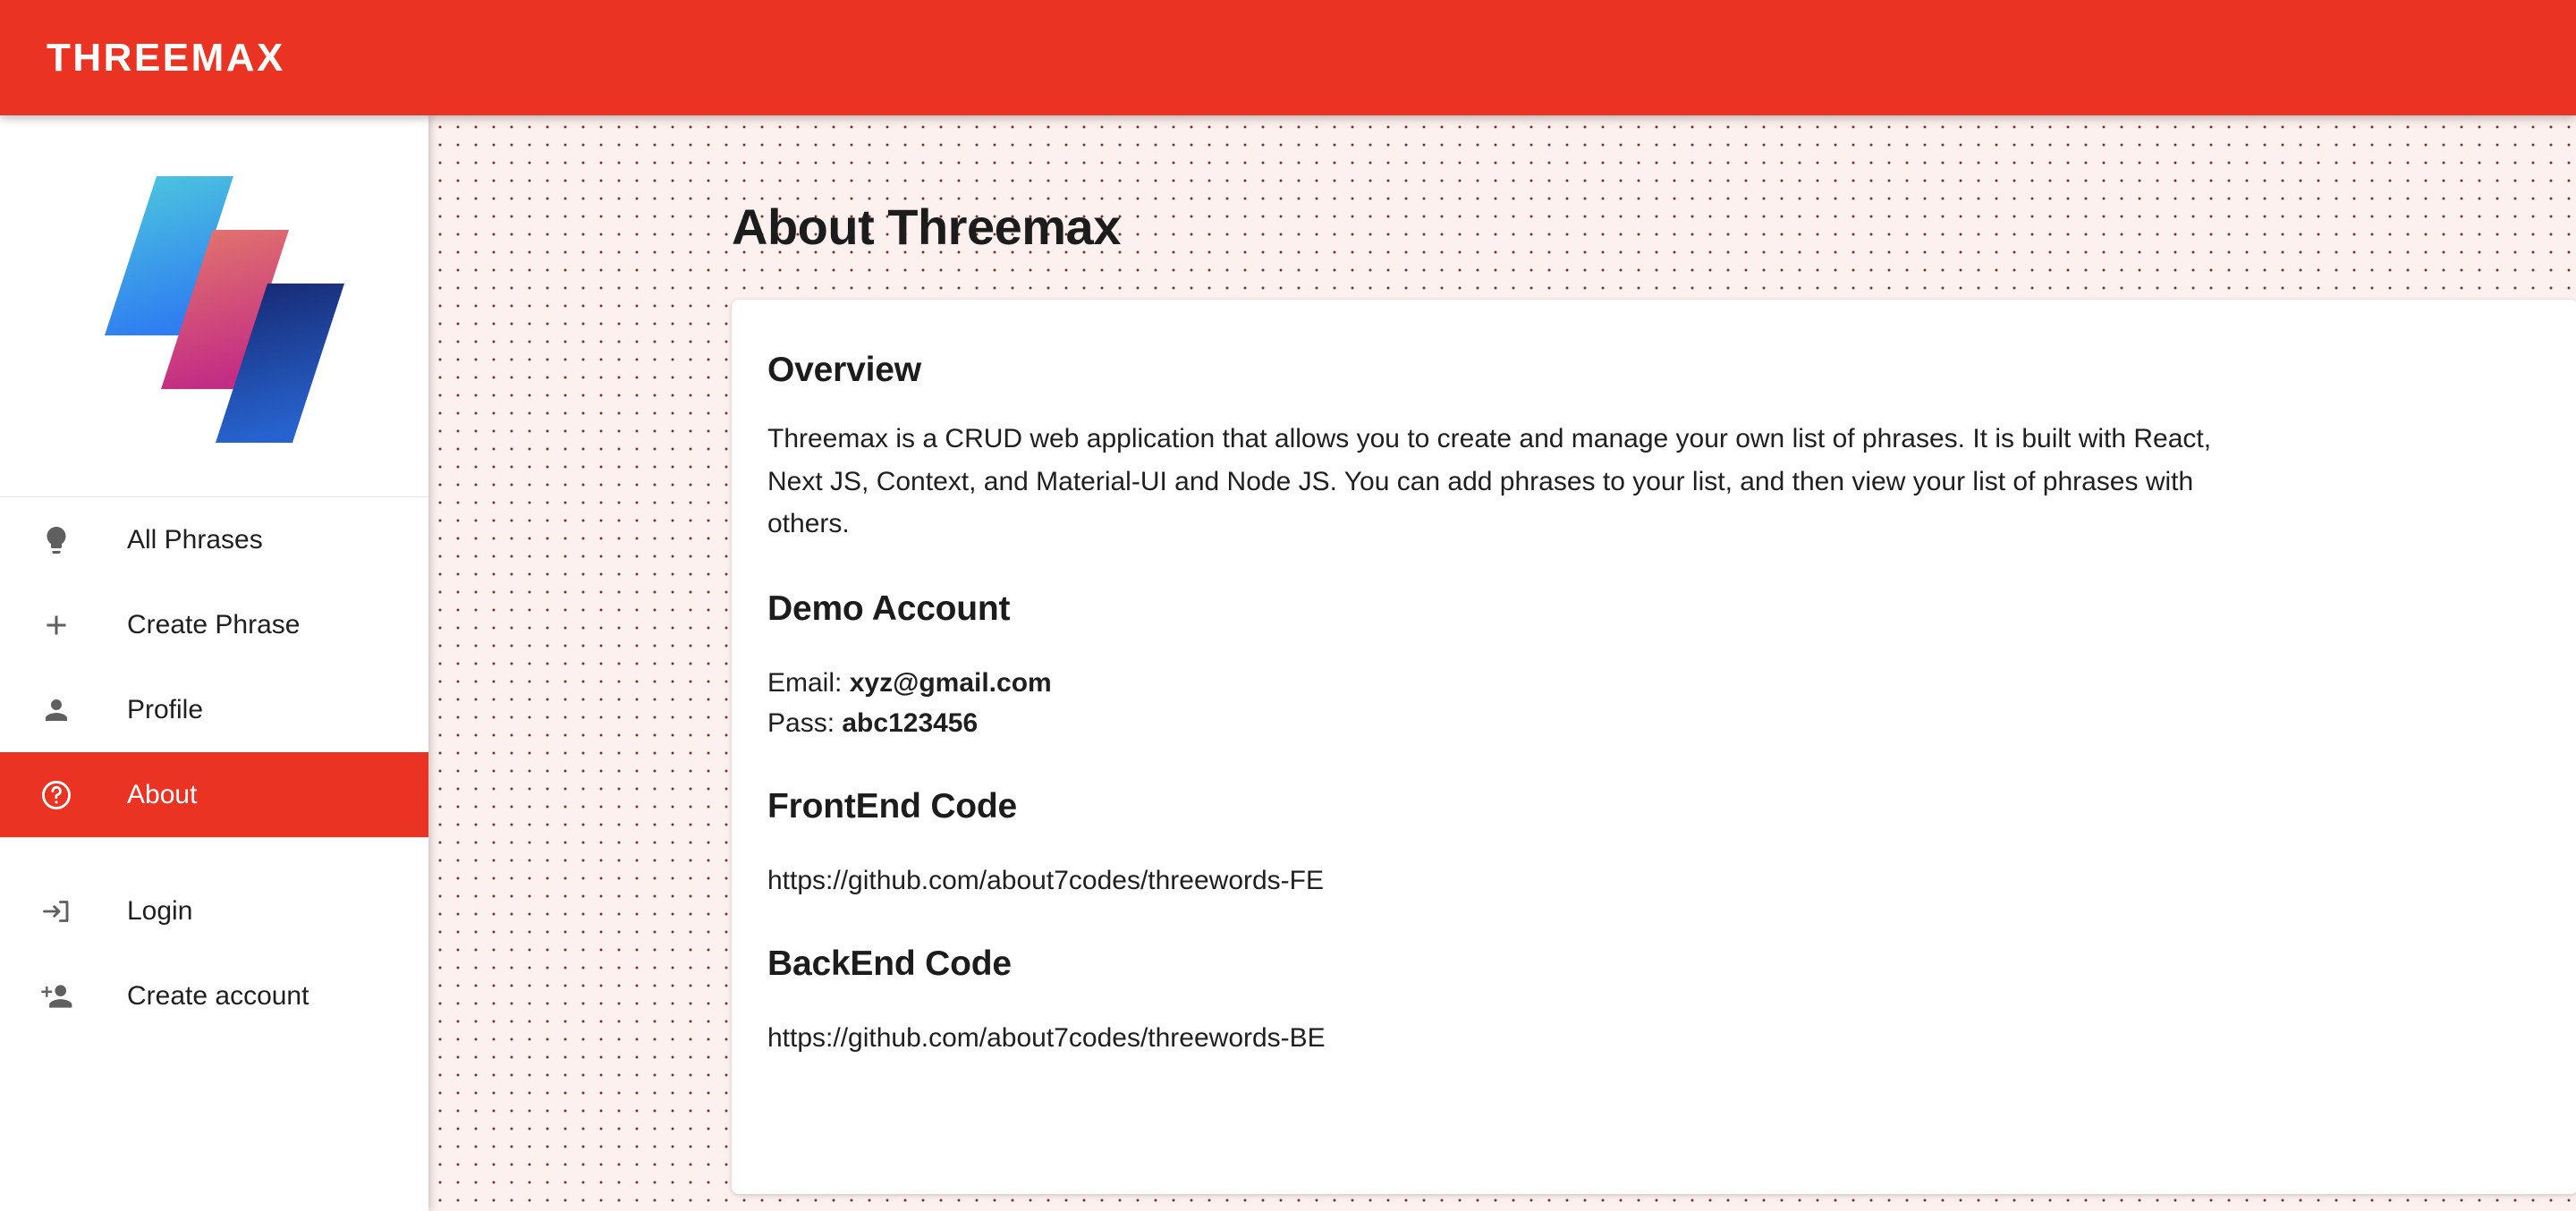 The width and height of the screenshot is (2576, 1211). I want to click on demo-account-block: Email: xyz@gmail.com Pass: abc123456, so click(1654, 703).